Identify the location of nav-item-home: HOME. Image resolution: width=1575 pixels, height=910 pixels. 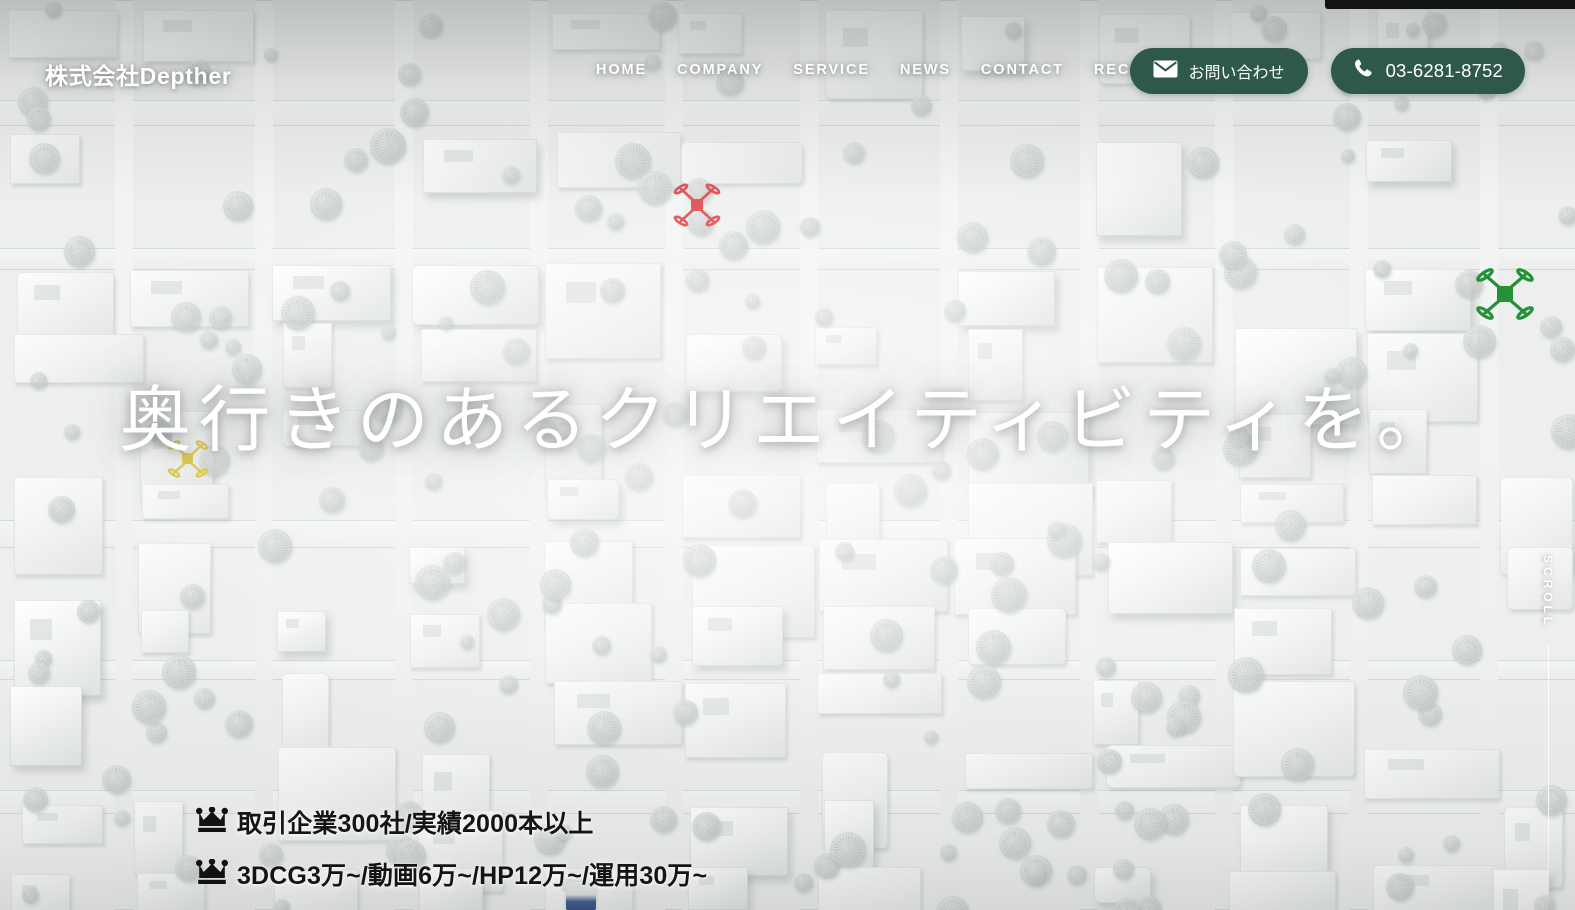
(621, 70).